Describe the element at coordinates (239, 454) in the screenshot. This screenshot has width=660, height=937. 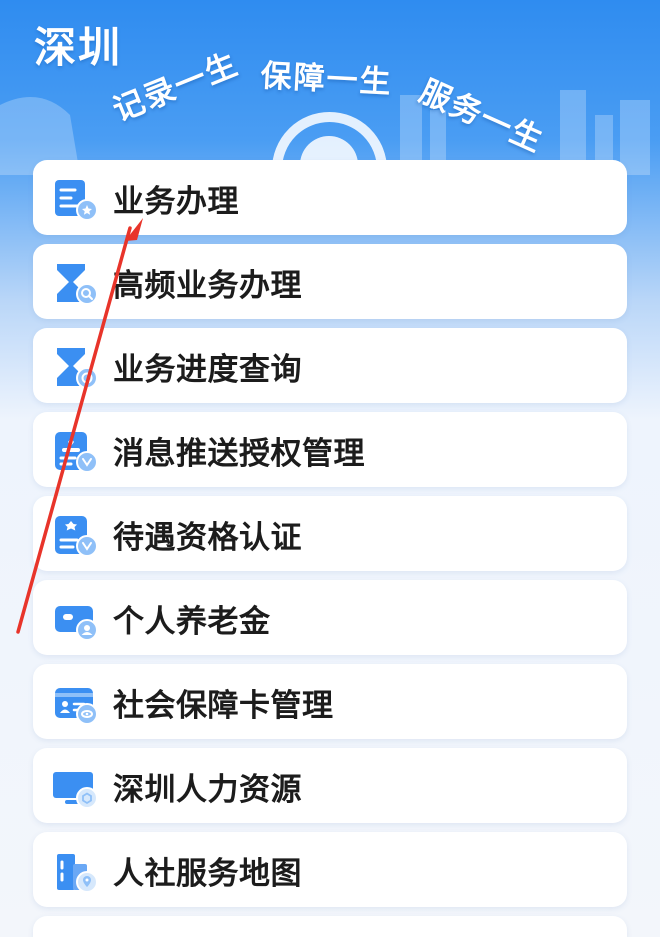
I see `menu-item-label: 消息推送授权管理` at that location.